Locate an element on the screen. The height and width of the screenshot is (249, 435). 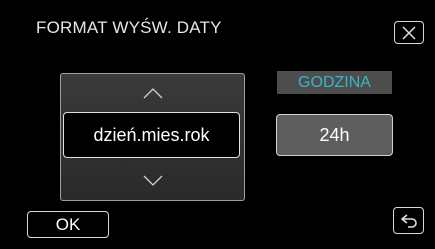
return-icon is located at coordinates (408, 220).